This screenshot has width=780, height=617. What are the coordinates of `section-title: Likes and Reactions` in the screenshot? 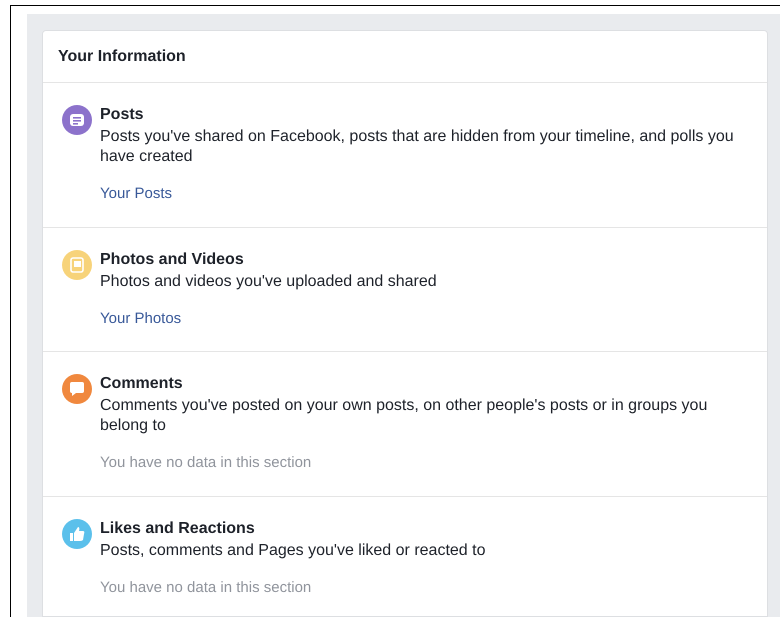 It's located at (178, 528).